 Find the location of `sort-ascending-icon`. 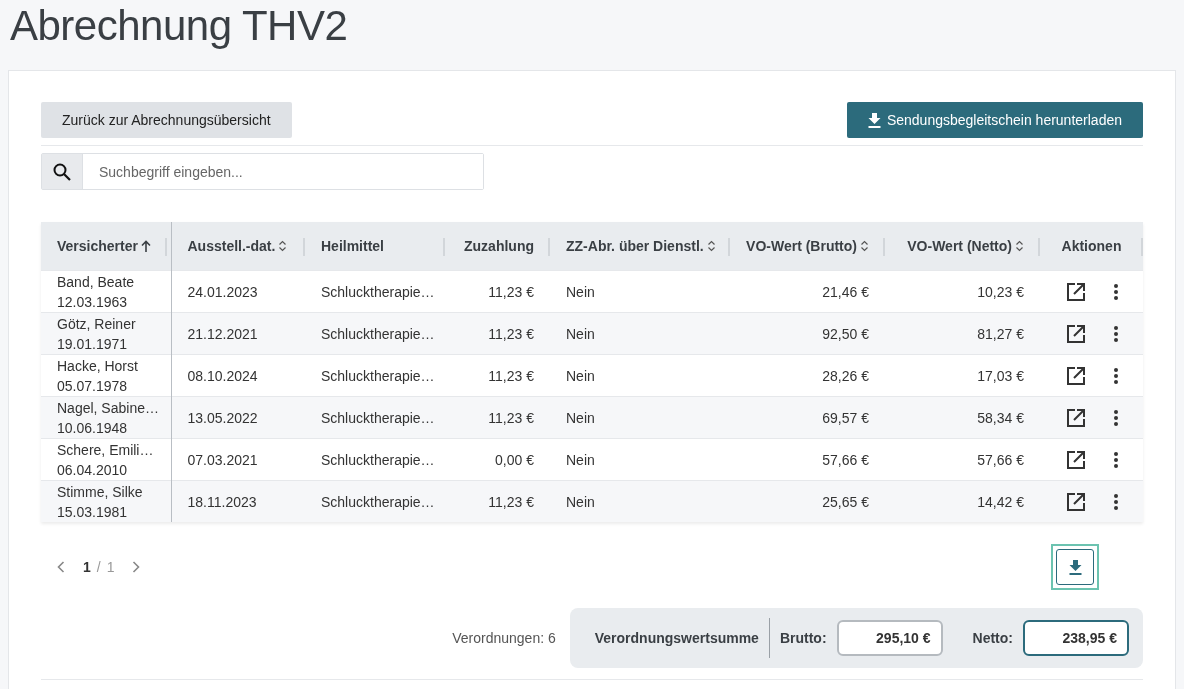

sort-ascending-icon is located at coordinates (145, 246).